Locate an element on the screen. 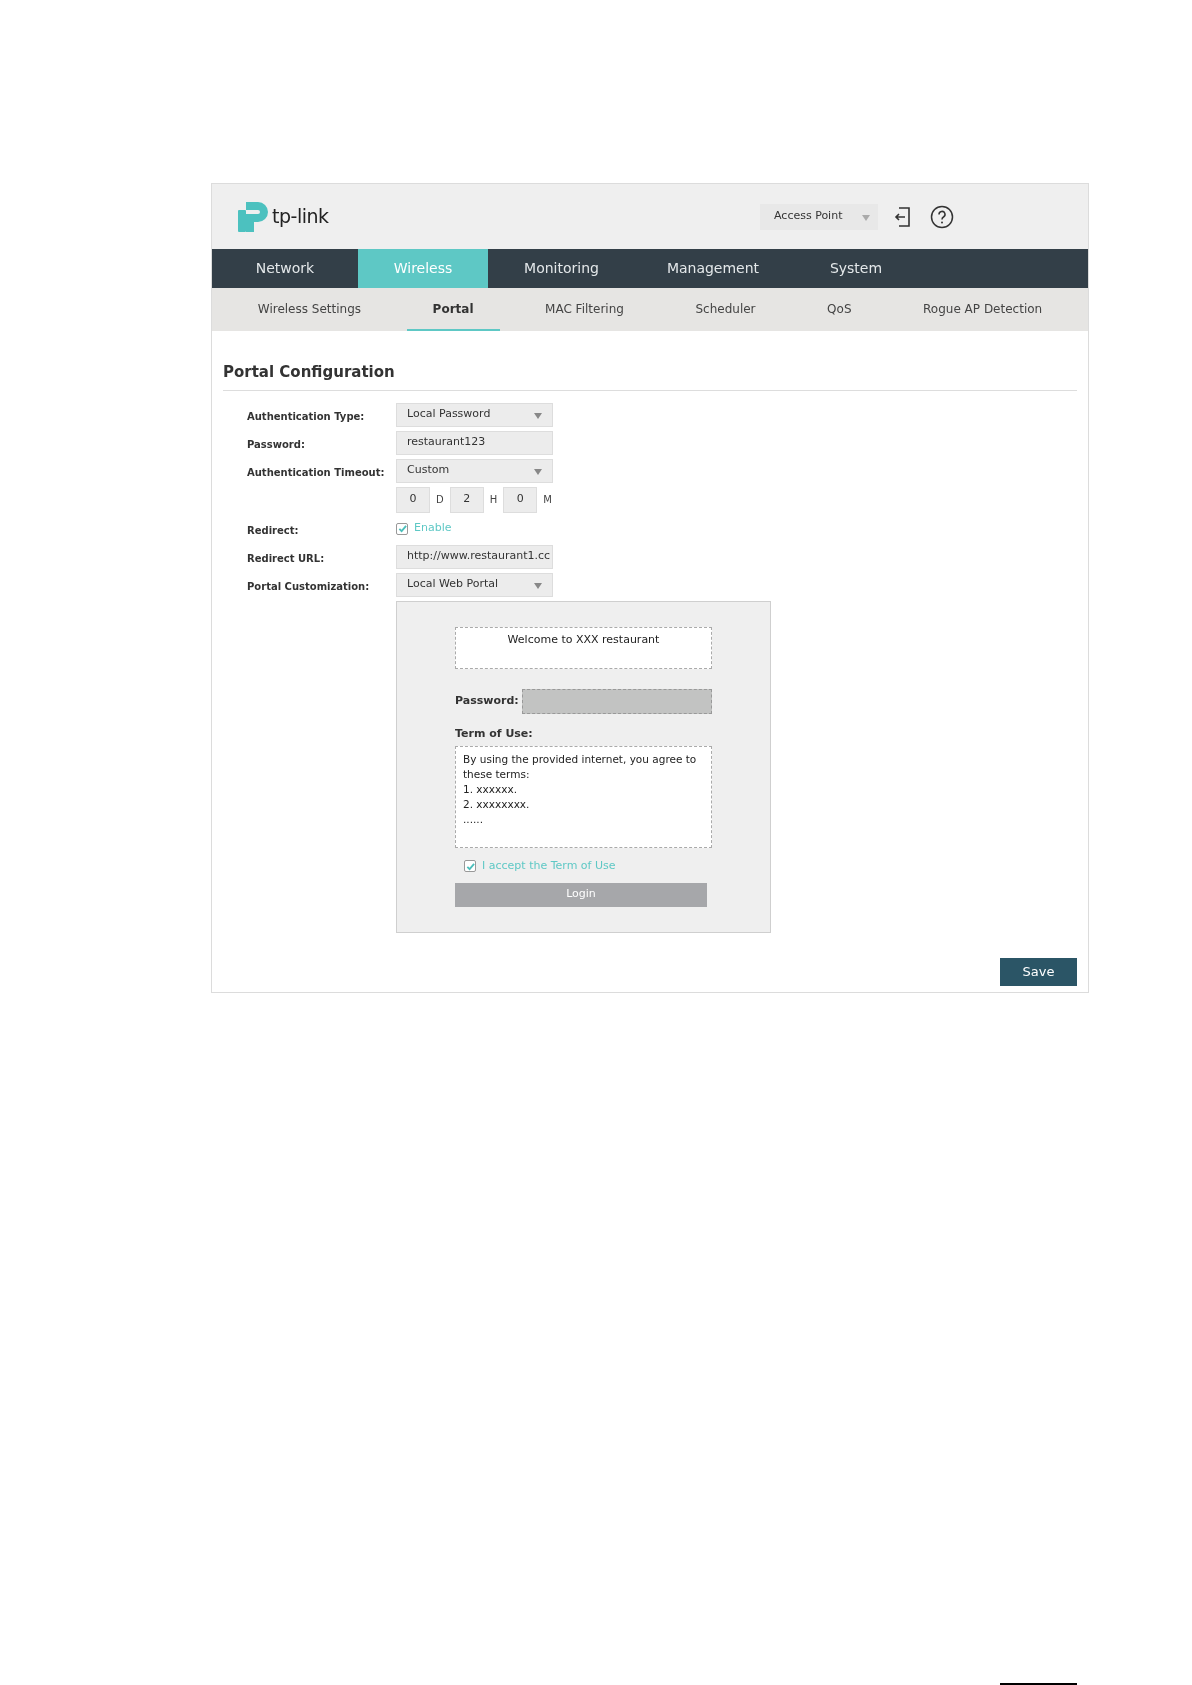  dropdown: Custom is located at coordinates (474, 470).